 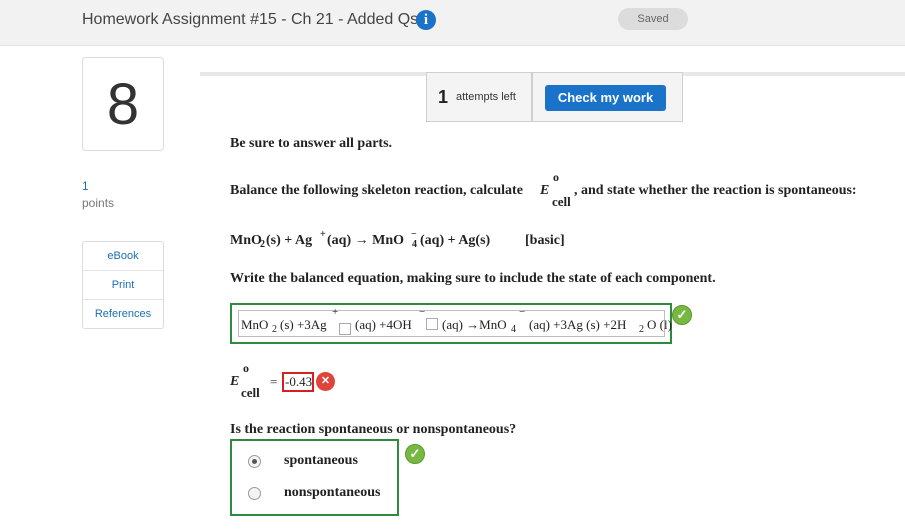 I want to click on question-number: 8, so click(x=123, y=104).